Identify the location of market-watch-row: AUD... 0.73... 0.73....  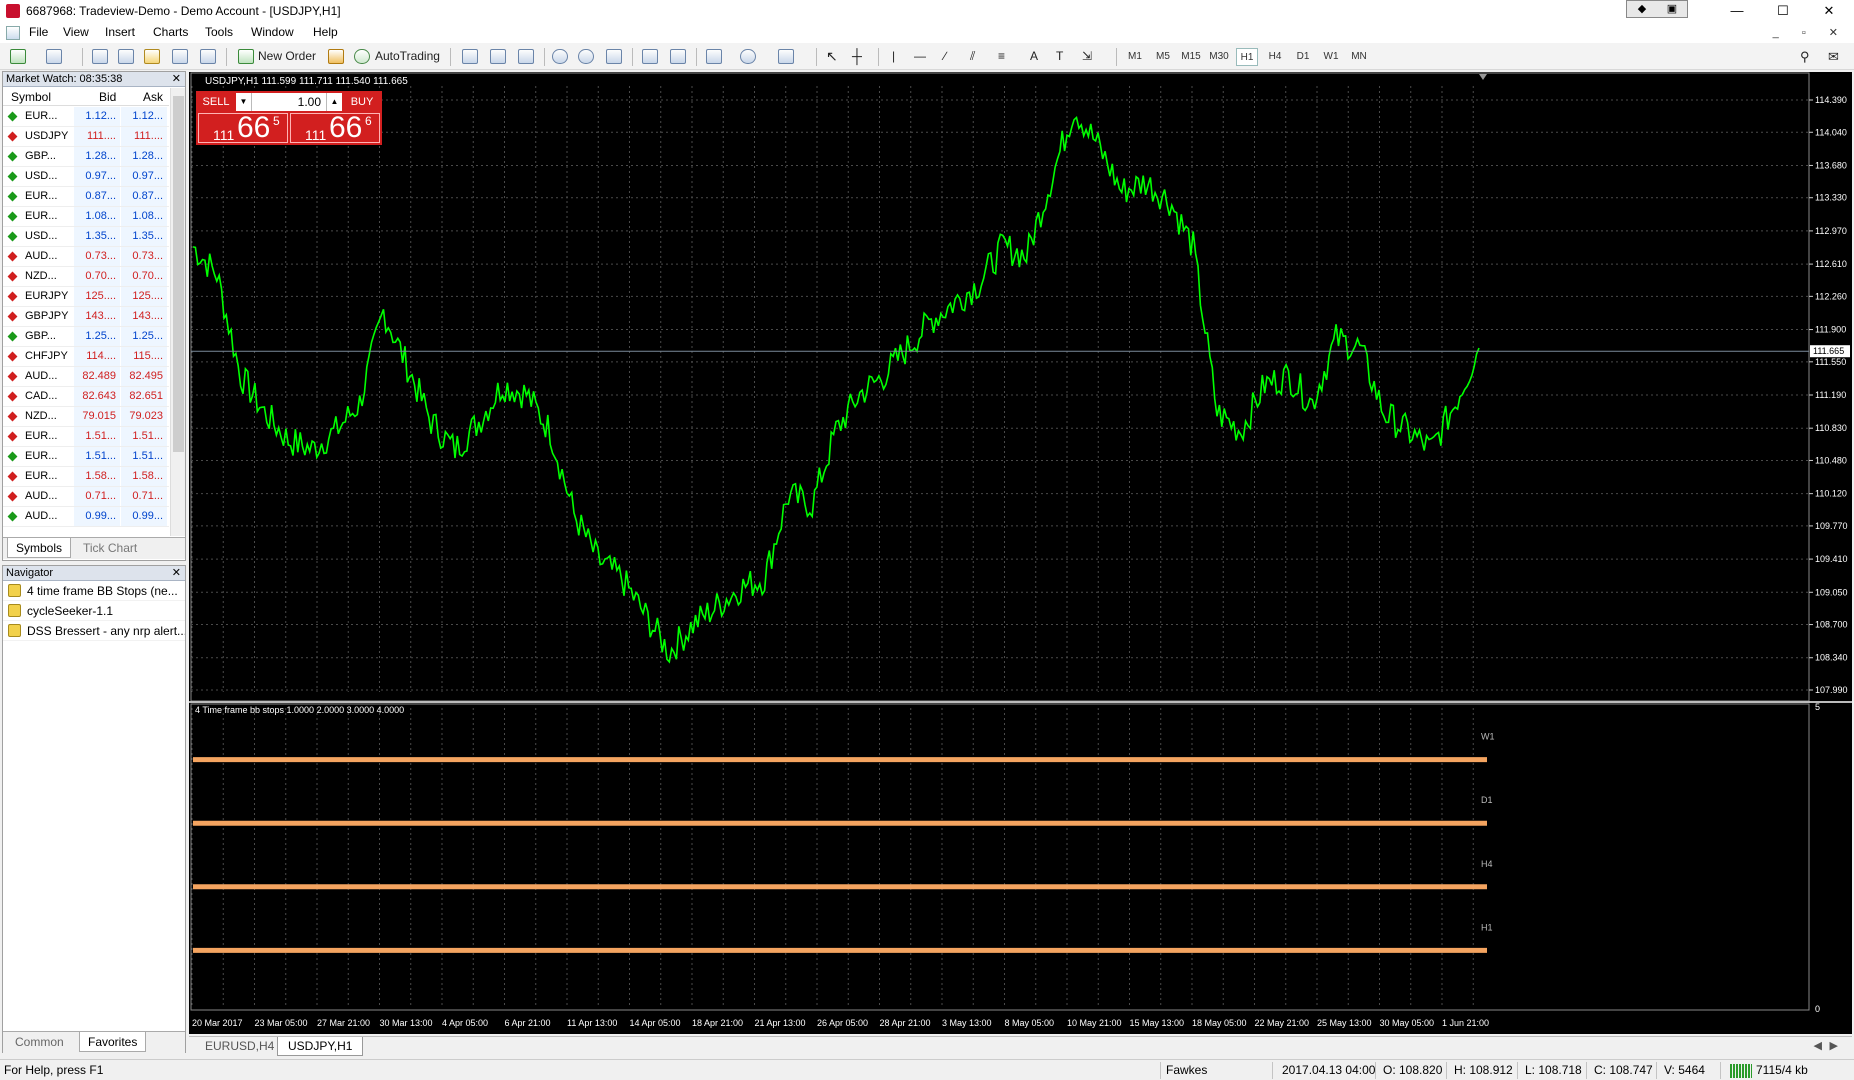
(86, 257).